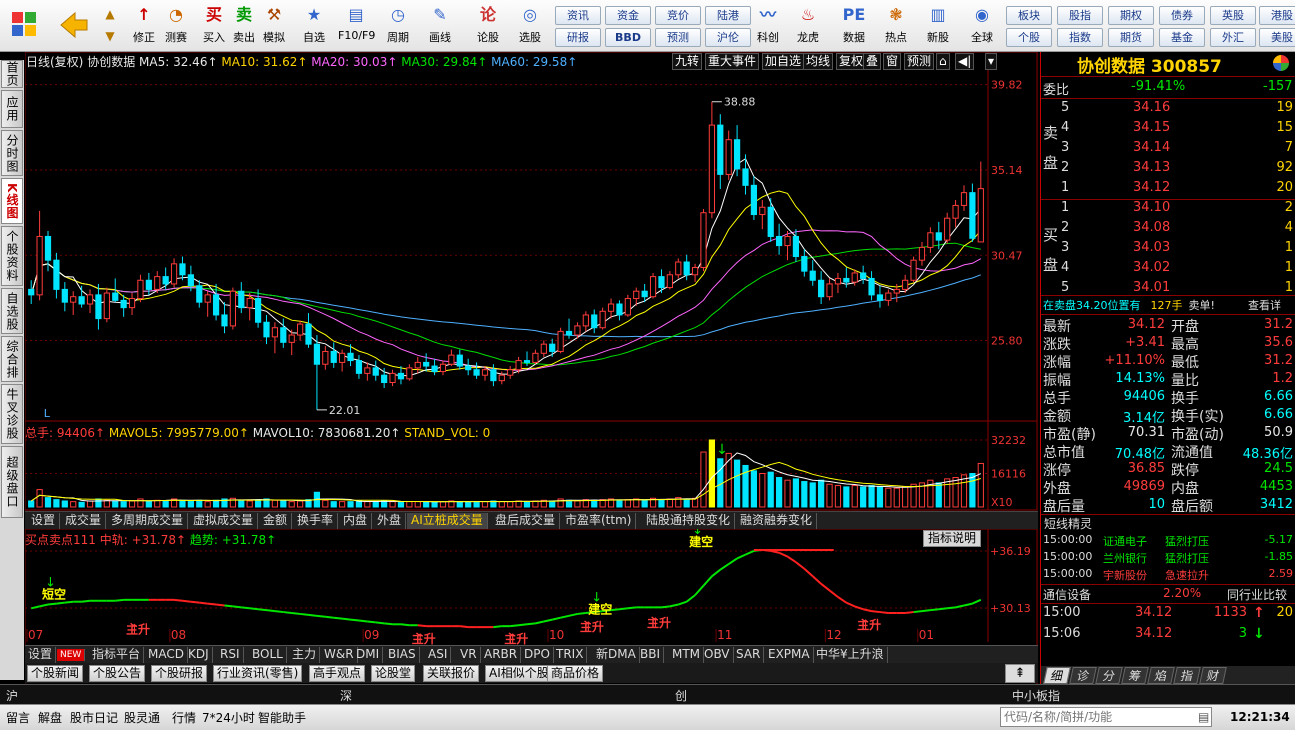  I want to click on quick-button-10: 期权, so click(1131, 15).